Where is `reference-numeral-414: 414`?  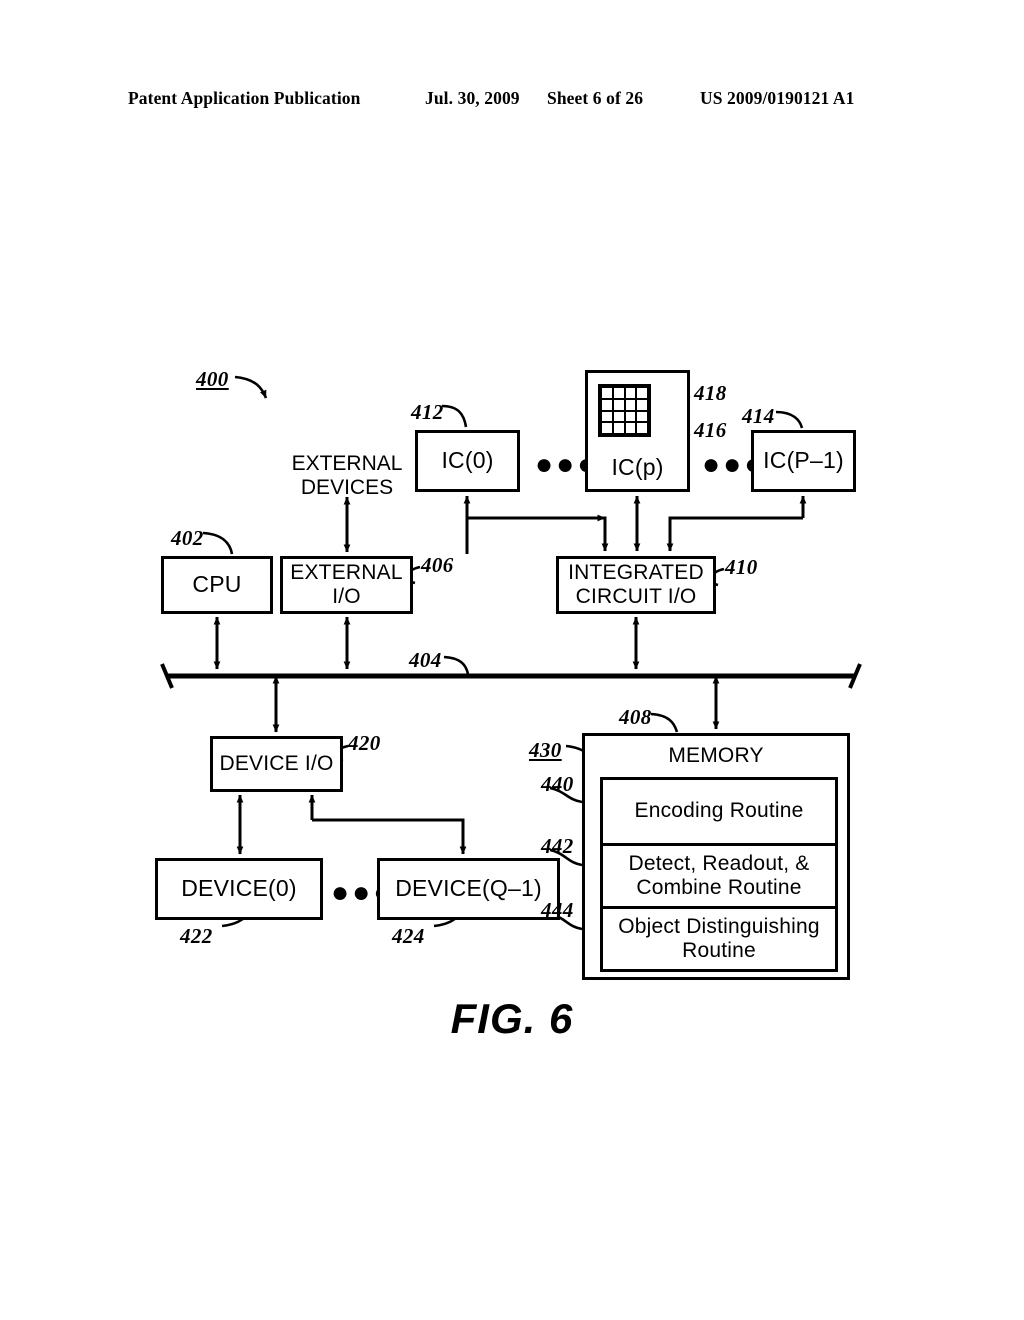 reference-numeral-414: 414 is located at coordinates (758, 416).